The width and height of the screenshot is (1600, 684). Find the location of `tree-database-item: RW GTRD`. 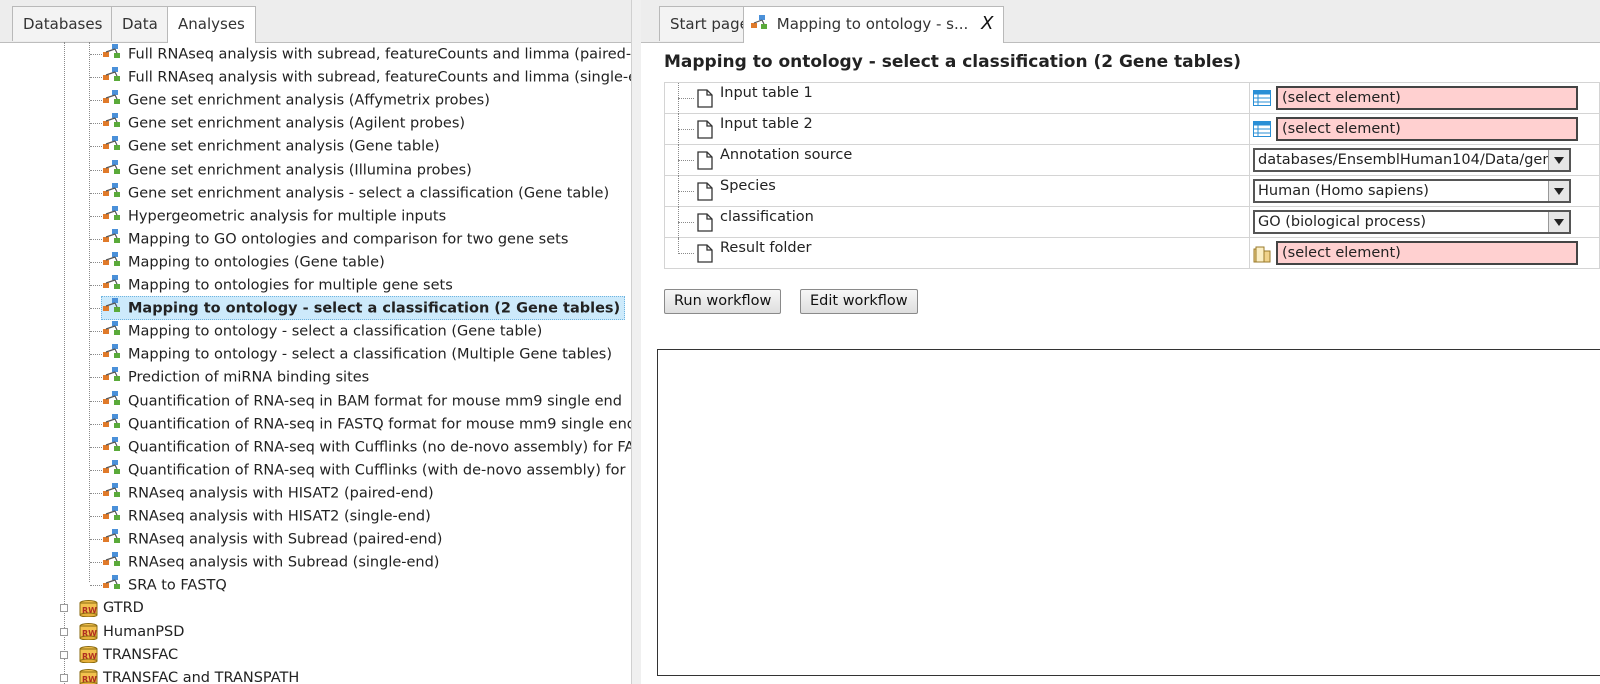

tree-database-item: RW GTRD is located at coordinates (111, 608).